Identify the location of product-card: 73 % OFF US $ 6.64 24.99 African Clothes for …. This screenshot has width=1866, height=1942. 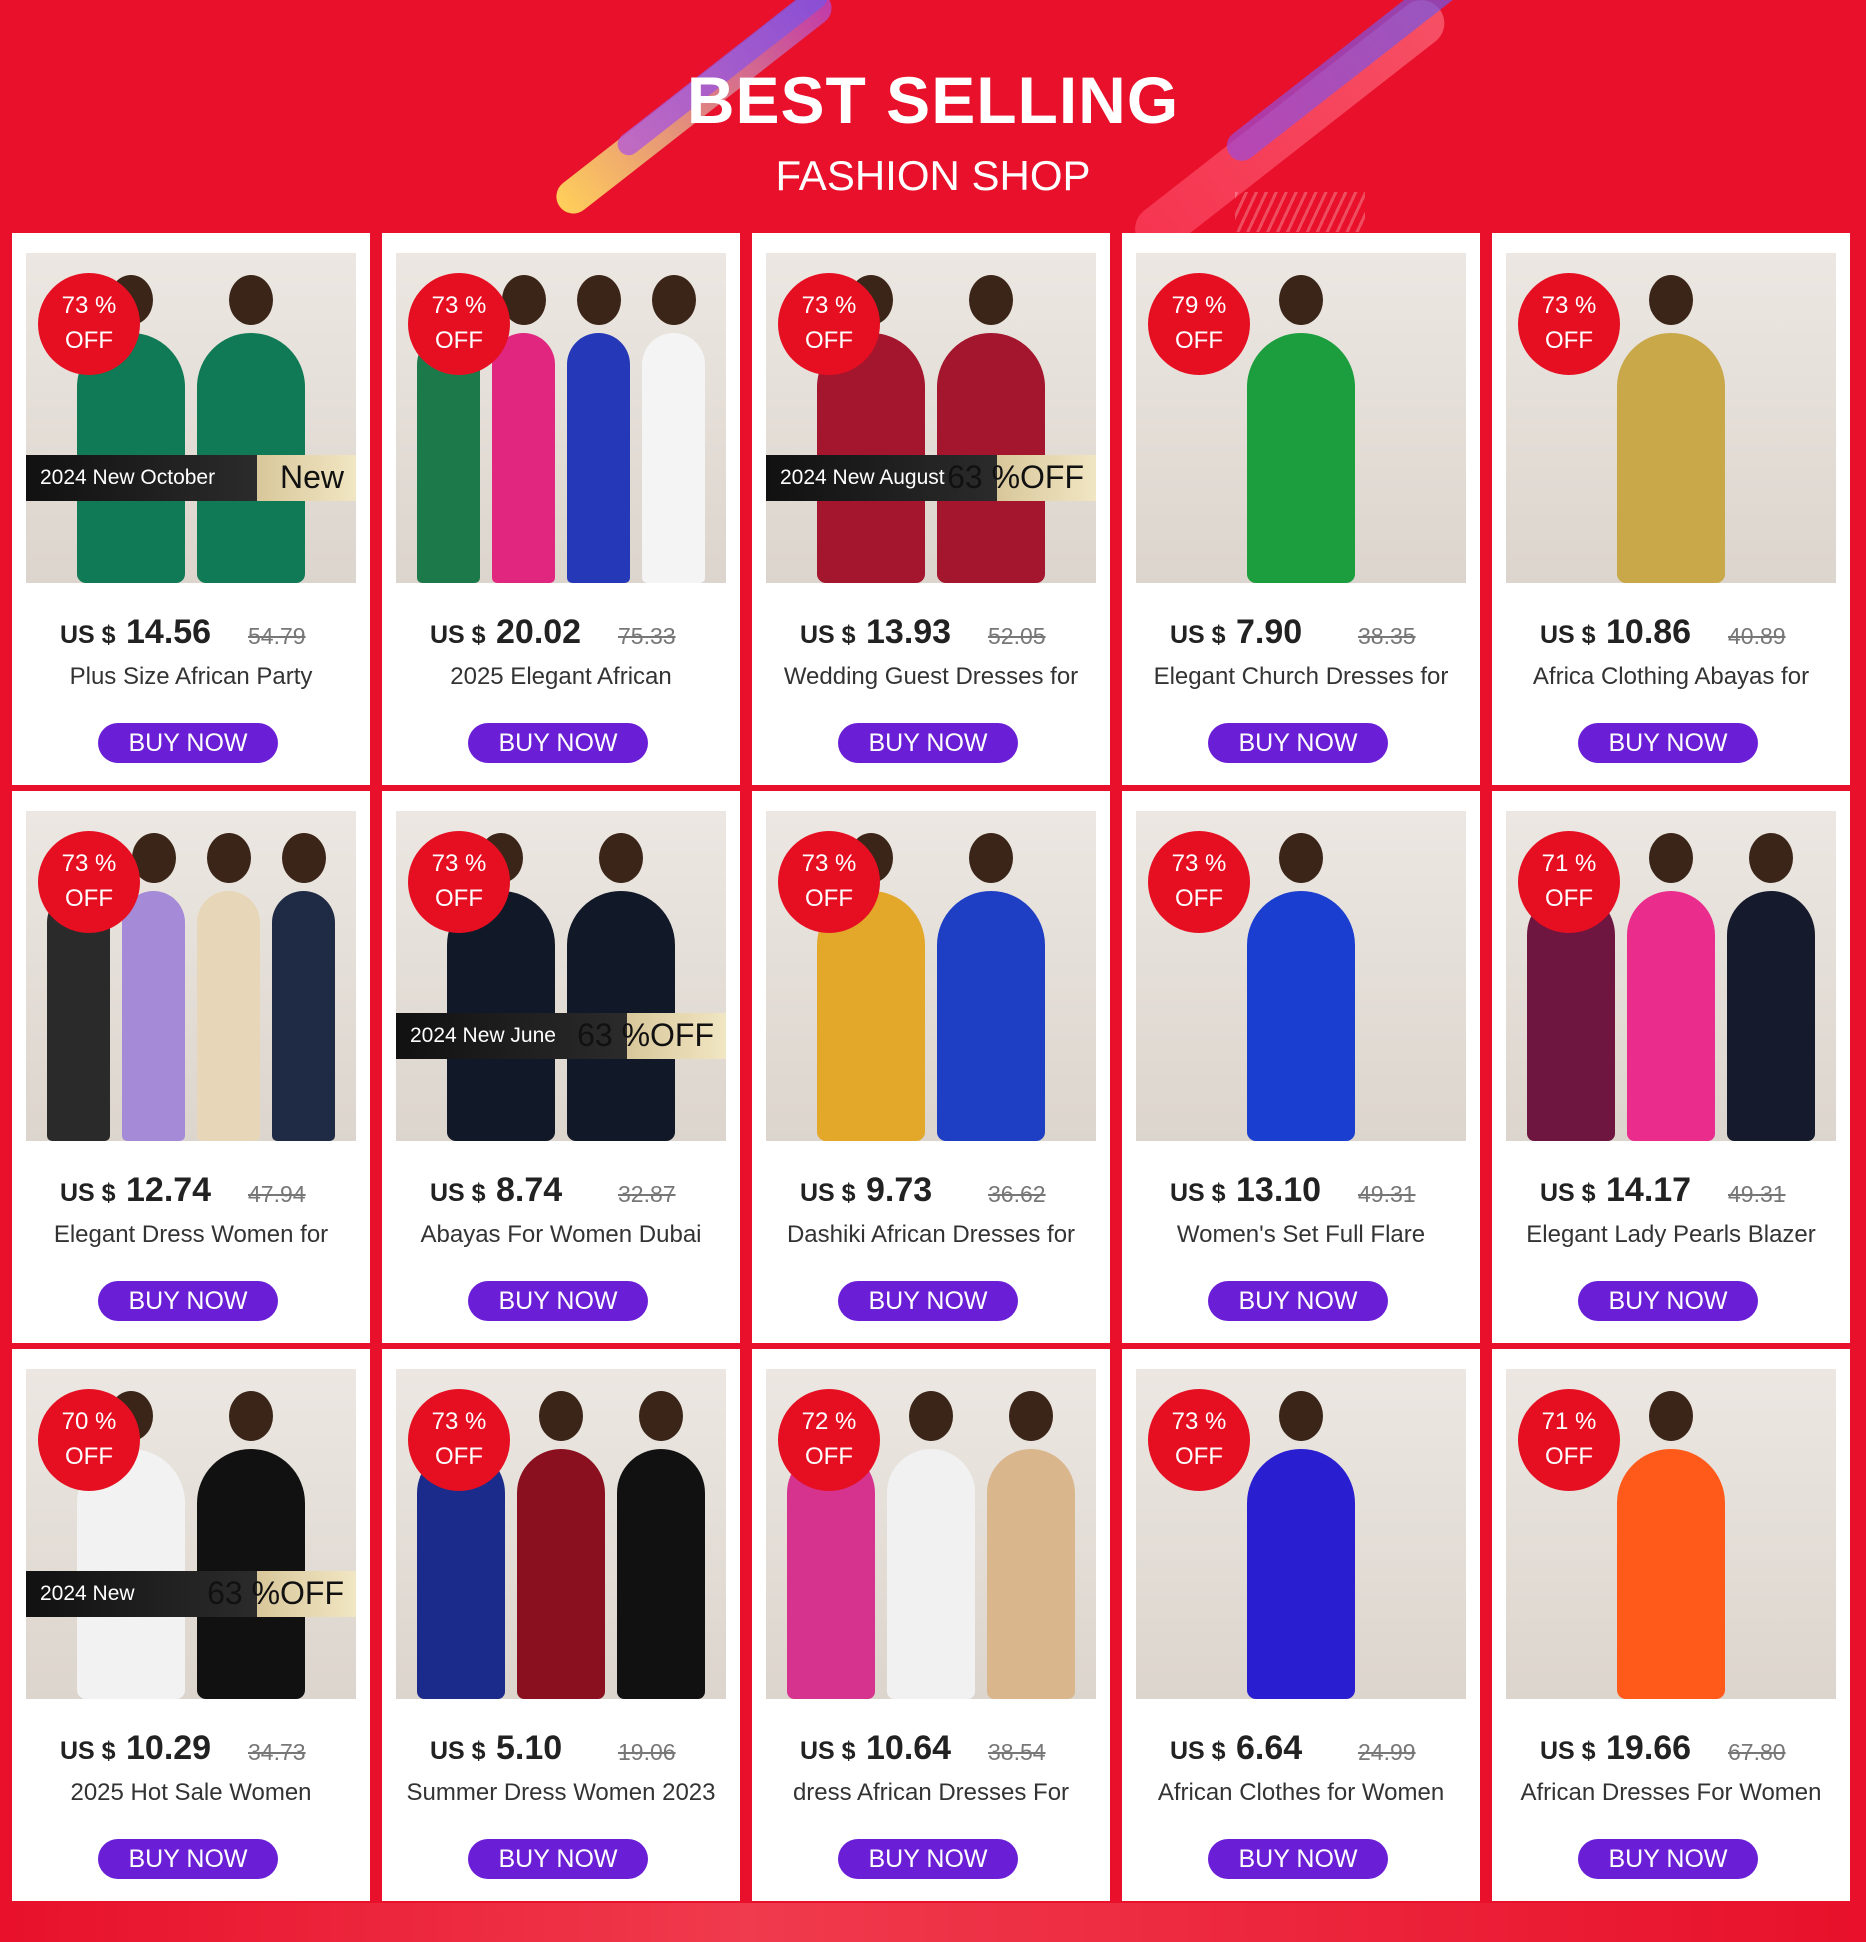
(1301, 1625).